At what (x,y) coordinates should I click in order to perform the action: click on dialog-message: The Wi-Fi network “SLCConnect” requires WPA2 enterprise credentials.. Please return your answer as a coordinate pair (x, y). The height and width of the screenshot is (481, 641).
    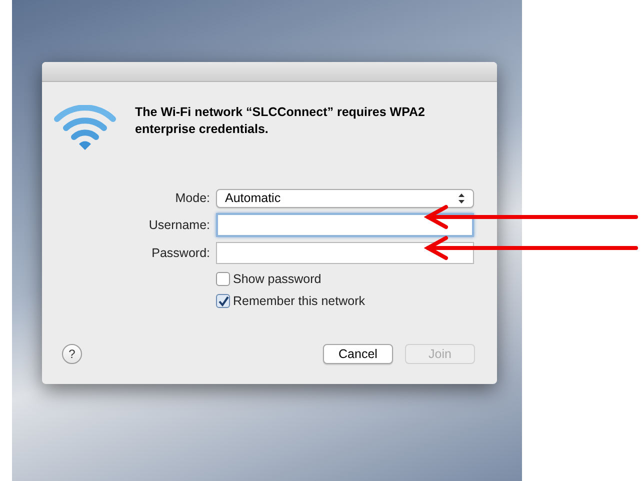
    Looking at the image, I should click on (280, 121).